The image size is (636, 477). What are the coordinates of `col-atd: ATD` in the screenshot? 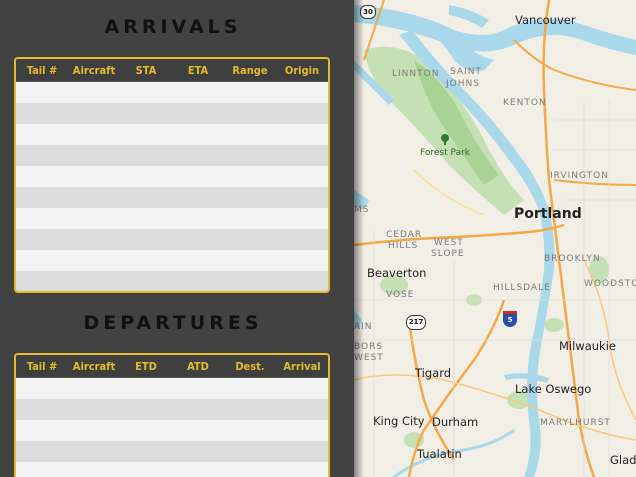 It's located at (198, 366).